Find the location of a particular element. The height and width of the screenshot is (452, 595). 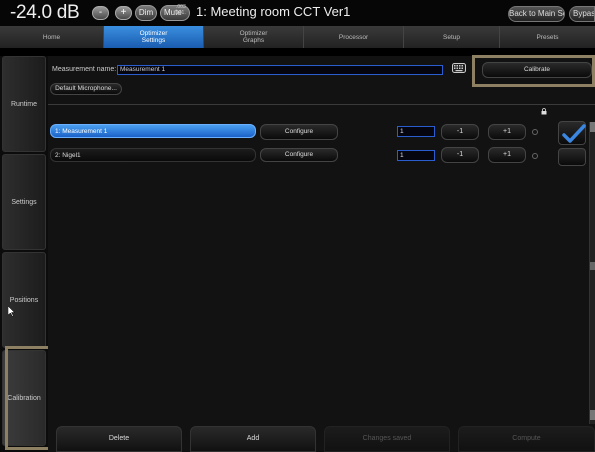

scroll-up-handle is located at coordinates (592, 127).